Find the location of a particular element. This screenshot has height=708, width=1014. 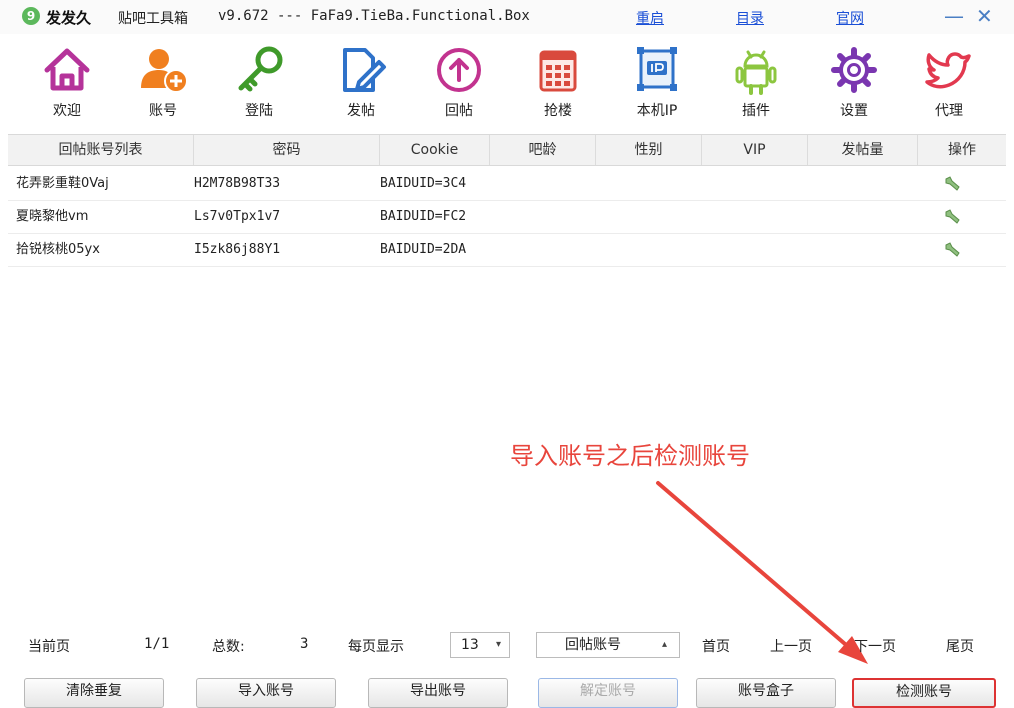

column-header-gender: 性别 is located at coordinates (649, 150).